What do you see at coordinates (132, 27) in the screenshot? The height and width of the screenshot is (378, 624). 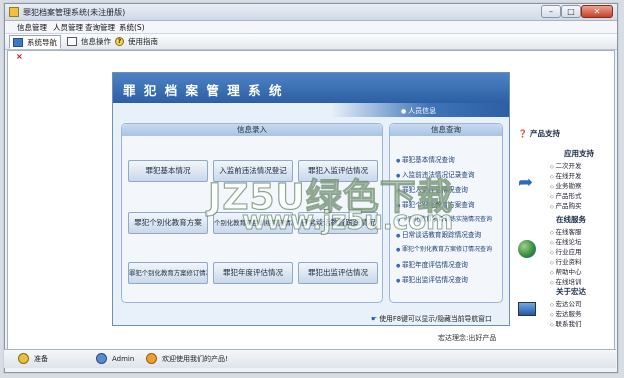 I see `menu-system: 系统(S)` at bounding box center [132, 27].